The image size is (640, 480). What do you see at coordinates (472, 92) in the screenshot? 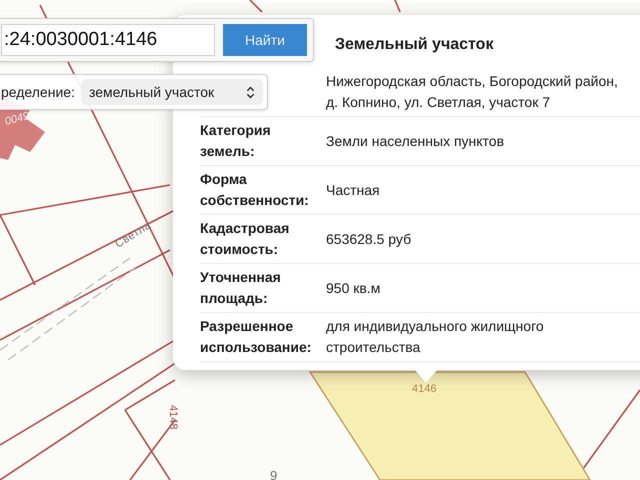
I see `field-value: Нижегородская область, Богородский район, д. Копнино, ул. Светлая, участок 7` at bounding box center [472, 92].